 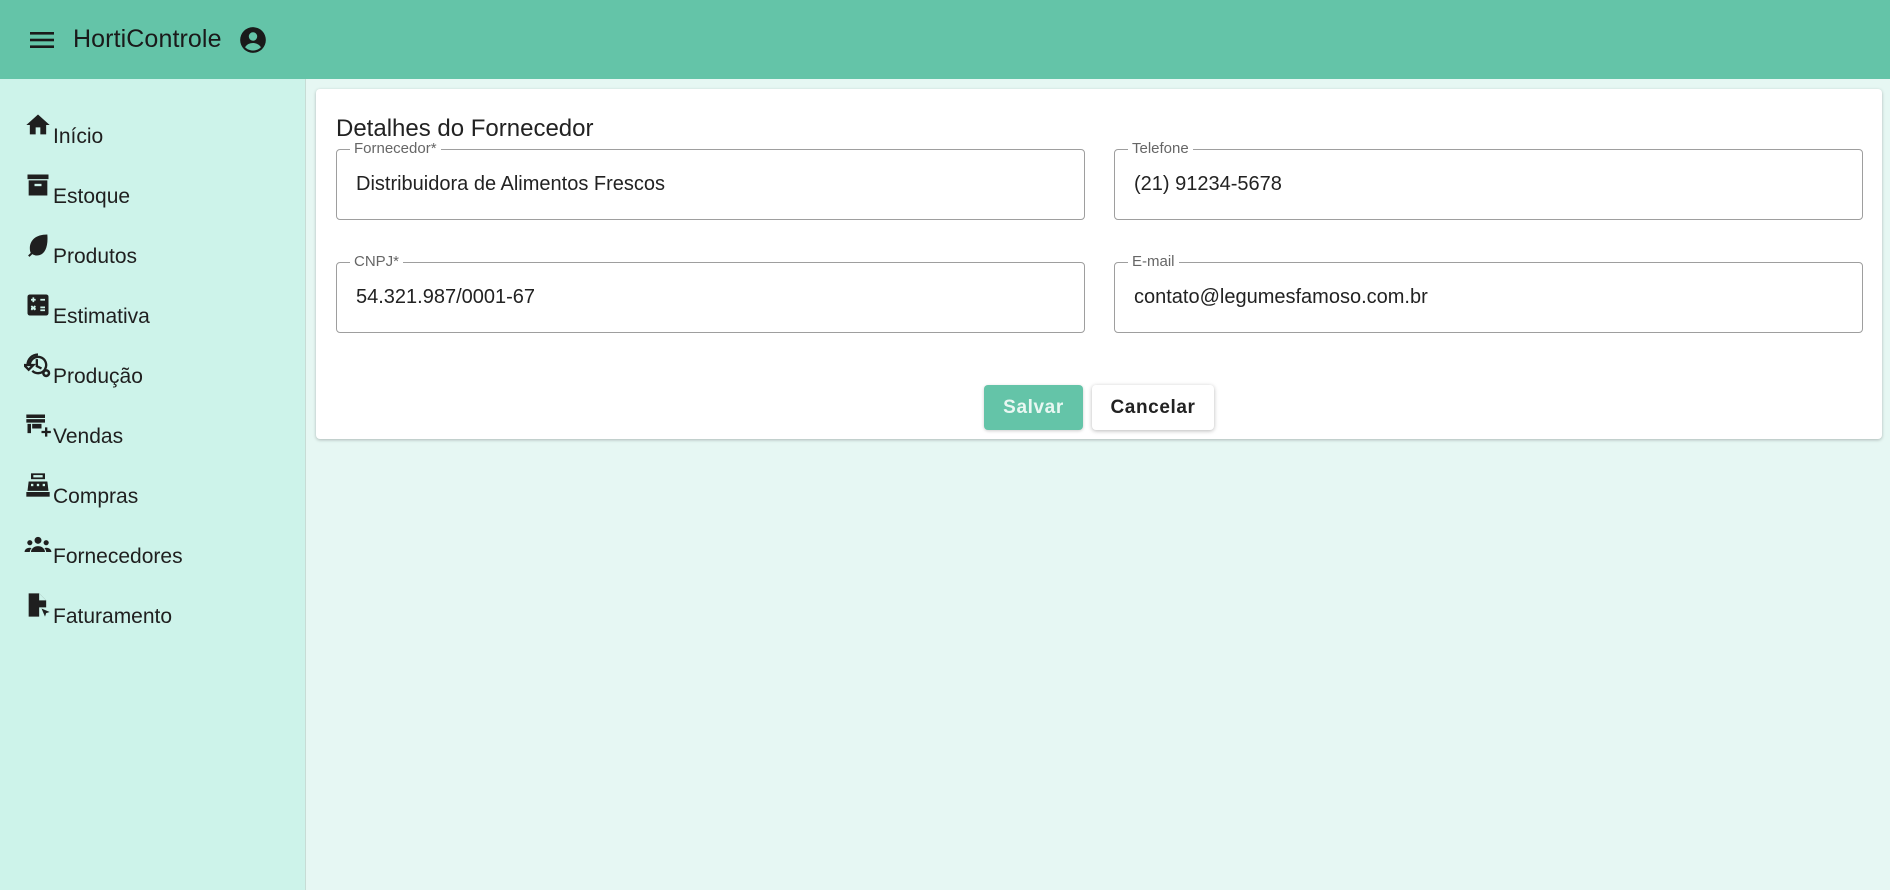 What do you see at coordinates (42, 40) in the screenshot?
I see `menu-icon` at bounding box center [42, 40].